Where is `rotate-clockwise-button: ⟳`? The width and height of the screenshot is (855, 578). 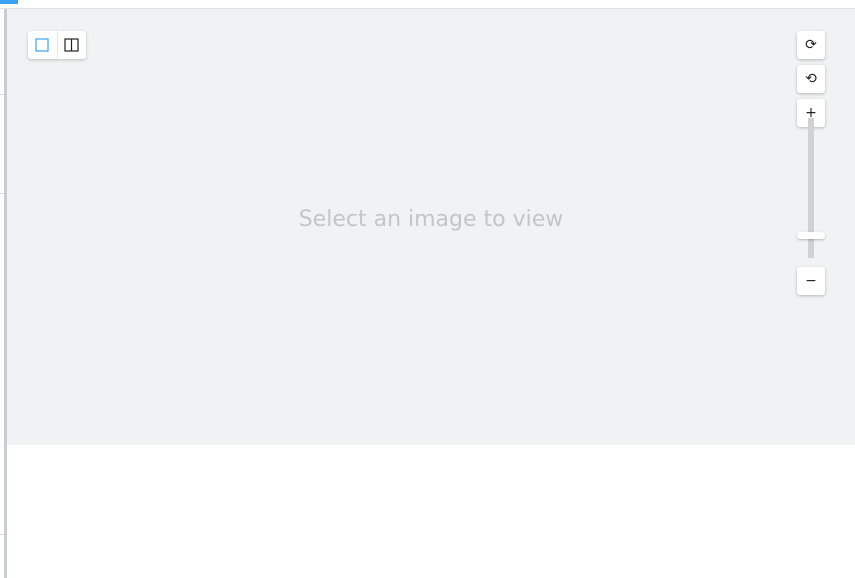 rotate-clockwise-button: ⟳ is located at coordinates (811, 45).